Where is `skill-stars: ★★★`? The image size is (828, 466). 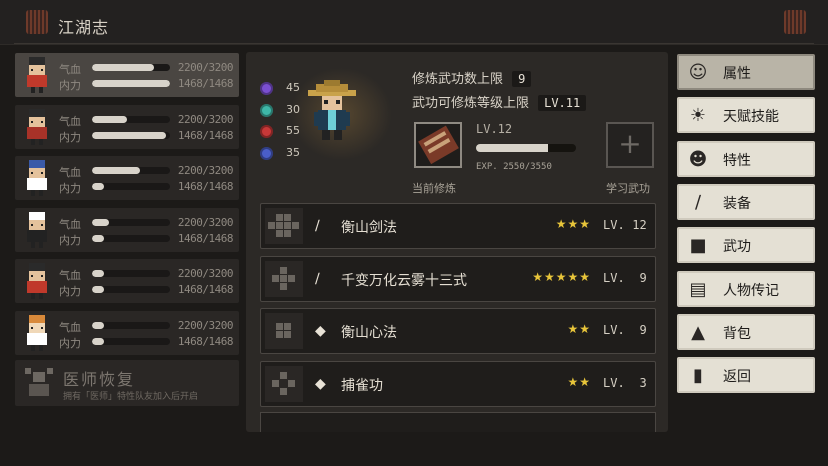 skill-stars: ★★★ is located at coordinates (573, 224).